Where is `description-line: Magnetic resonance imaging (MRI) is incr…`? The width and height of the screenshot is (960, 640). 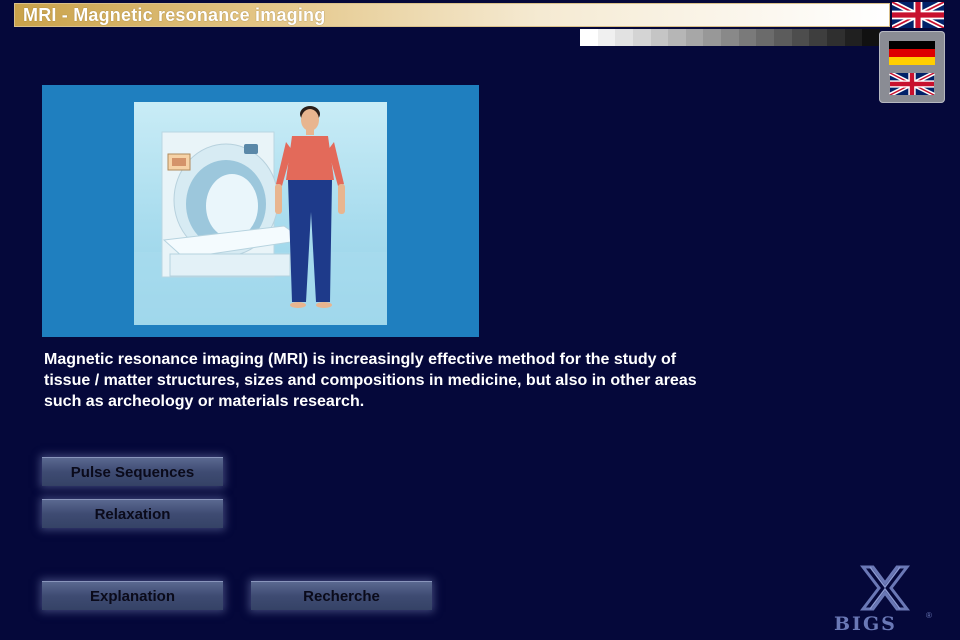 description-line: Magnetic resonance imaging (MRI) is incr… is located at coordinates (360, 359).